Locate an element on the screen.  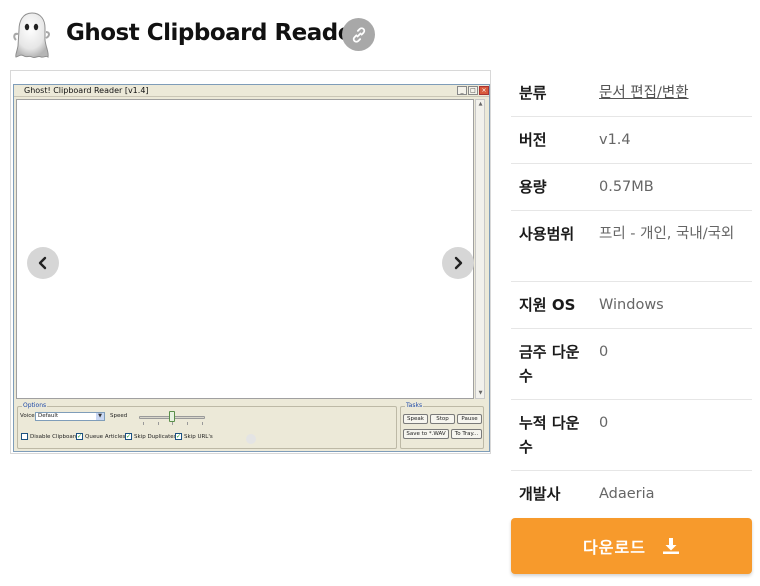
speed-slider-thumb is located at coordinates (172, 416).